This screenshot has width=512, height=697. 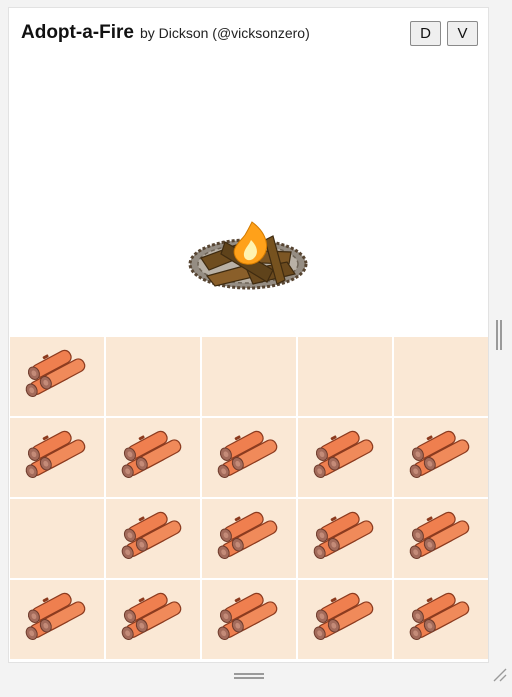 I want to click on v-button: V, so click(x=462, y=33).